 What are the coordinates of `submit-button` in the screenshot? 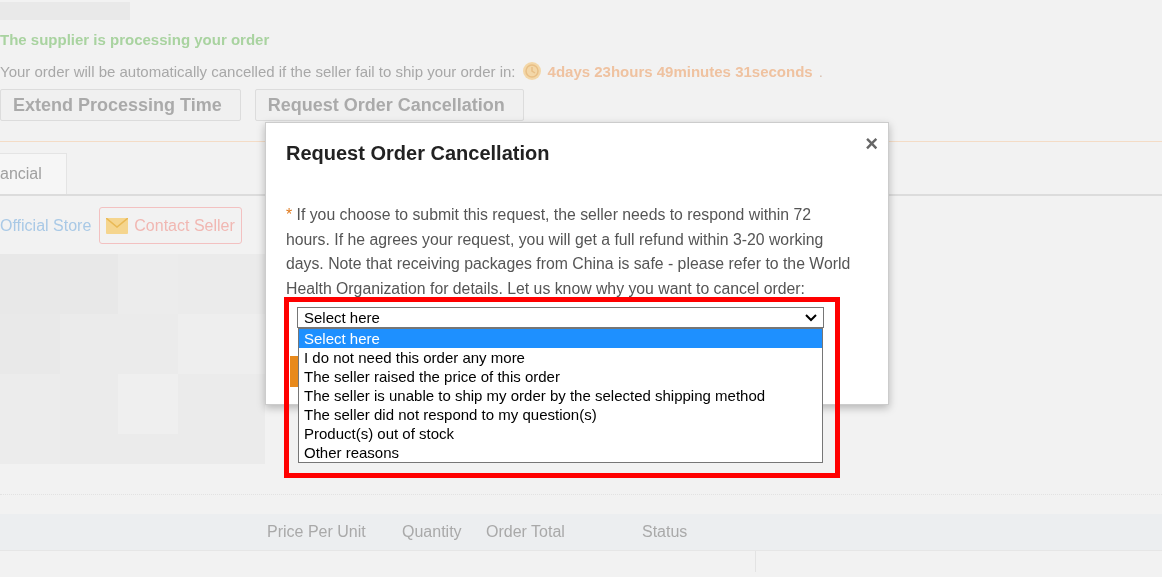 It's located at (294, 371).